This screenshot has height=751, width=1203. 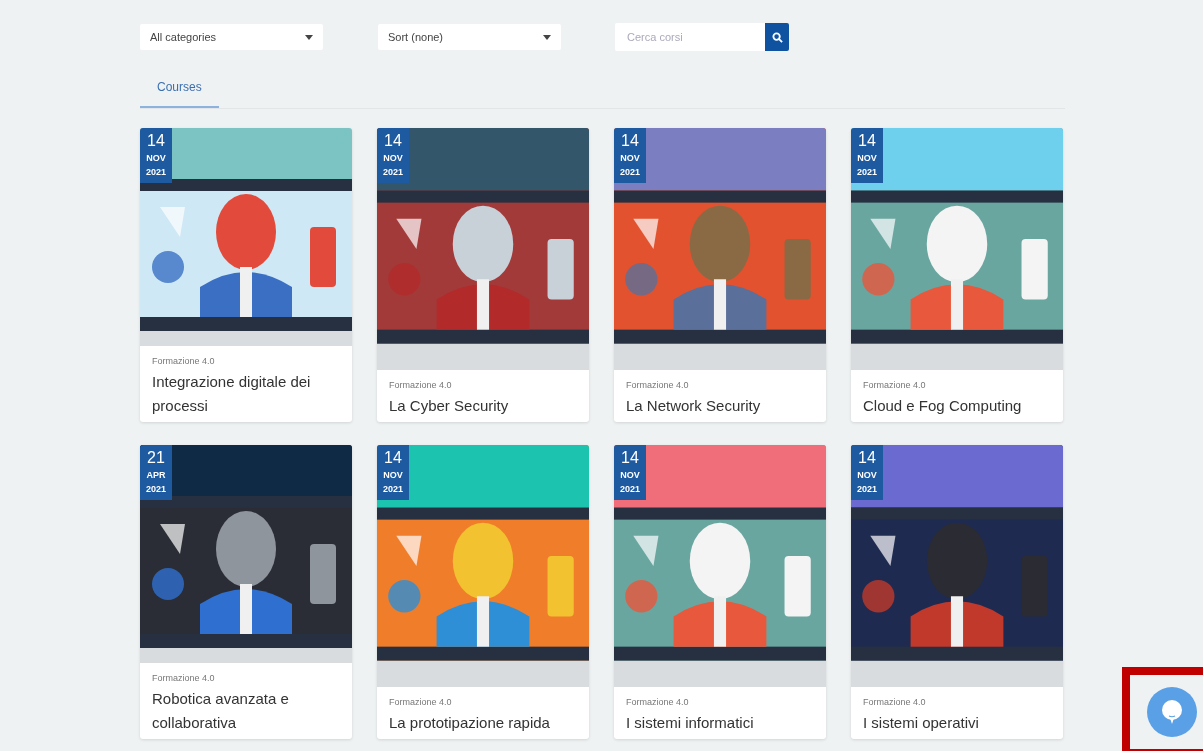 I want to click on course-card: 14 NOV 2021 Formazione 4.0 Cloud e Fog Computing, so click(x=957, y=275).